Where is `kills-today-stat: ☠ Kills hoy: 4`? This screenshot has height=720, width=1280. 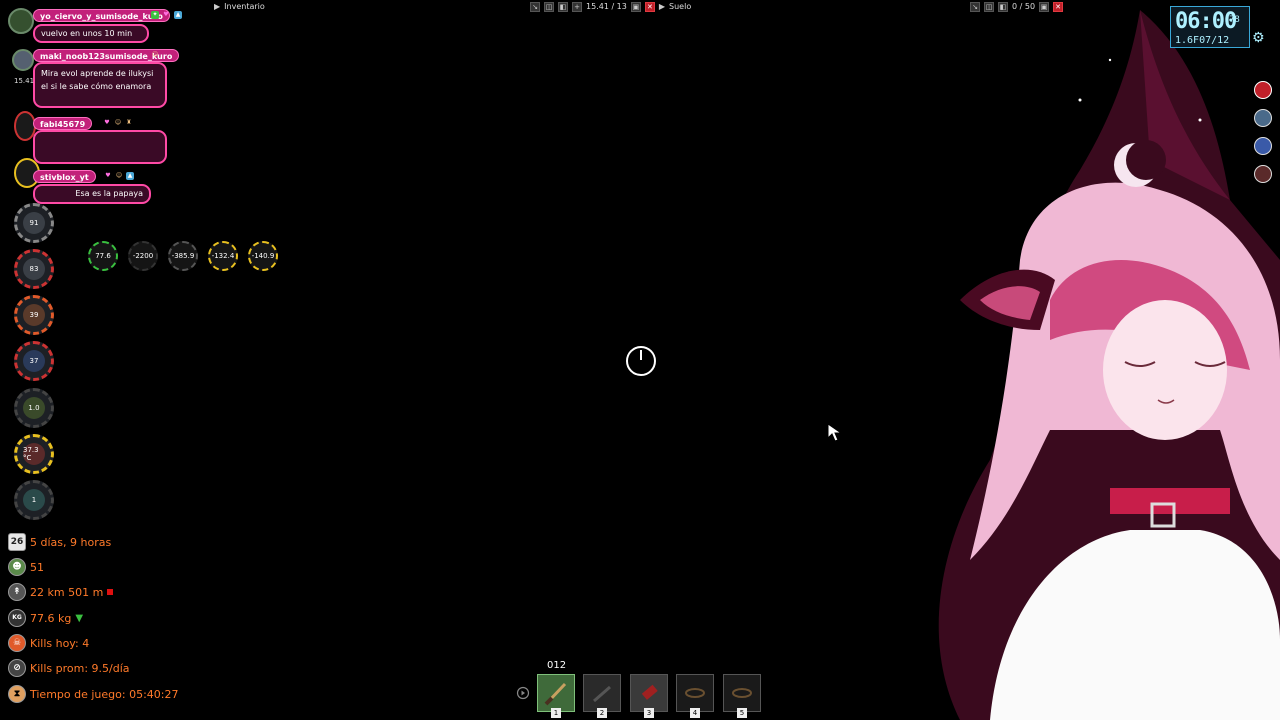 kills-today-stat: ☠ Kills hoy: 4 is located at coordinates (48, 643).